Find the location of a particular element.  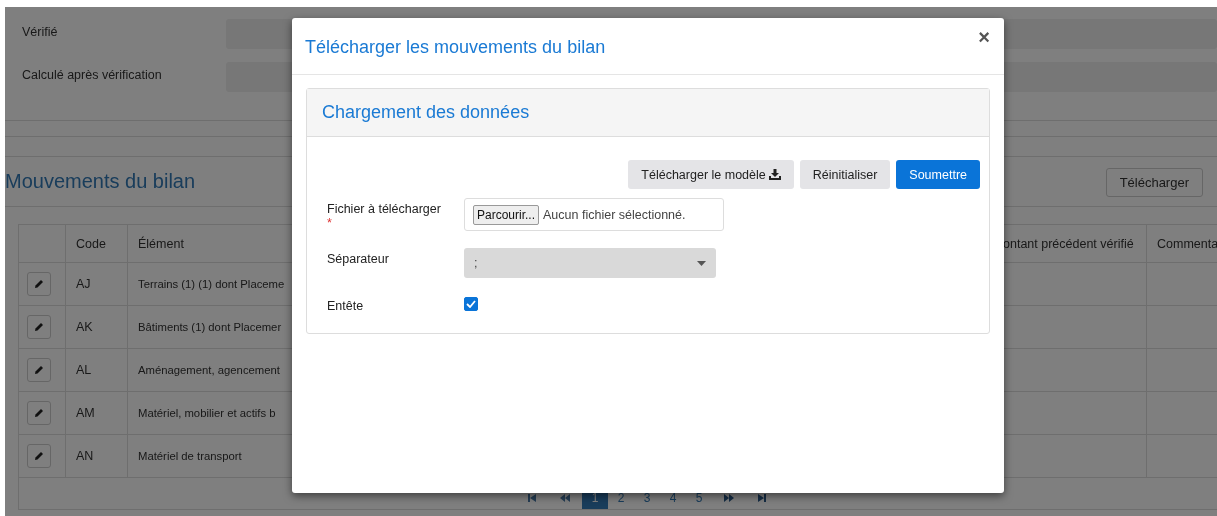

table-cell: AL is located at coordinates (96, 370).